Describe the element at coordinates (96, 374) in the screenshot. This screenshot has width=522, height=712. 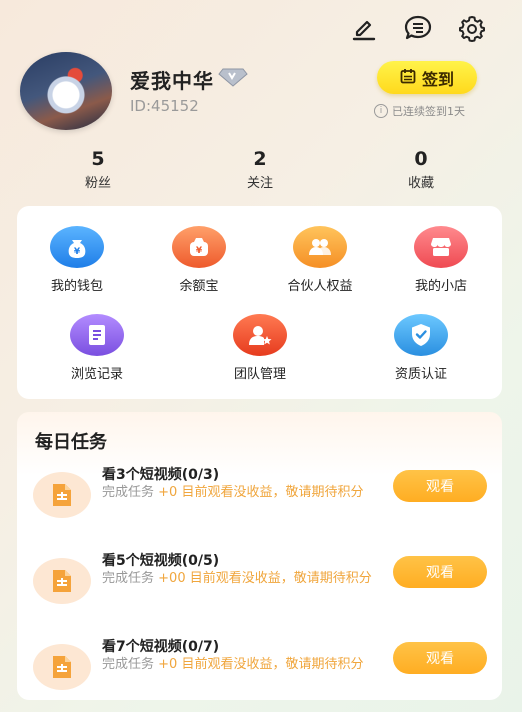
I see `menu-item-label: 浏览记录` at that location.